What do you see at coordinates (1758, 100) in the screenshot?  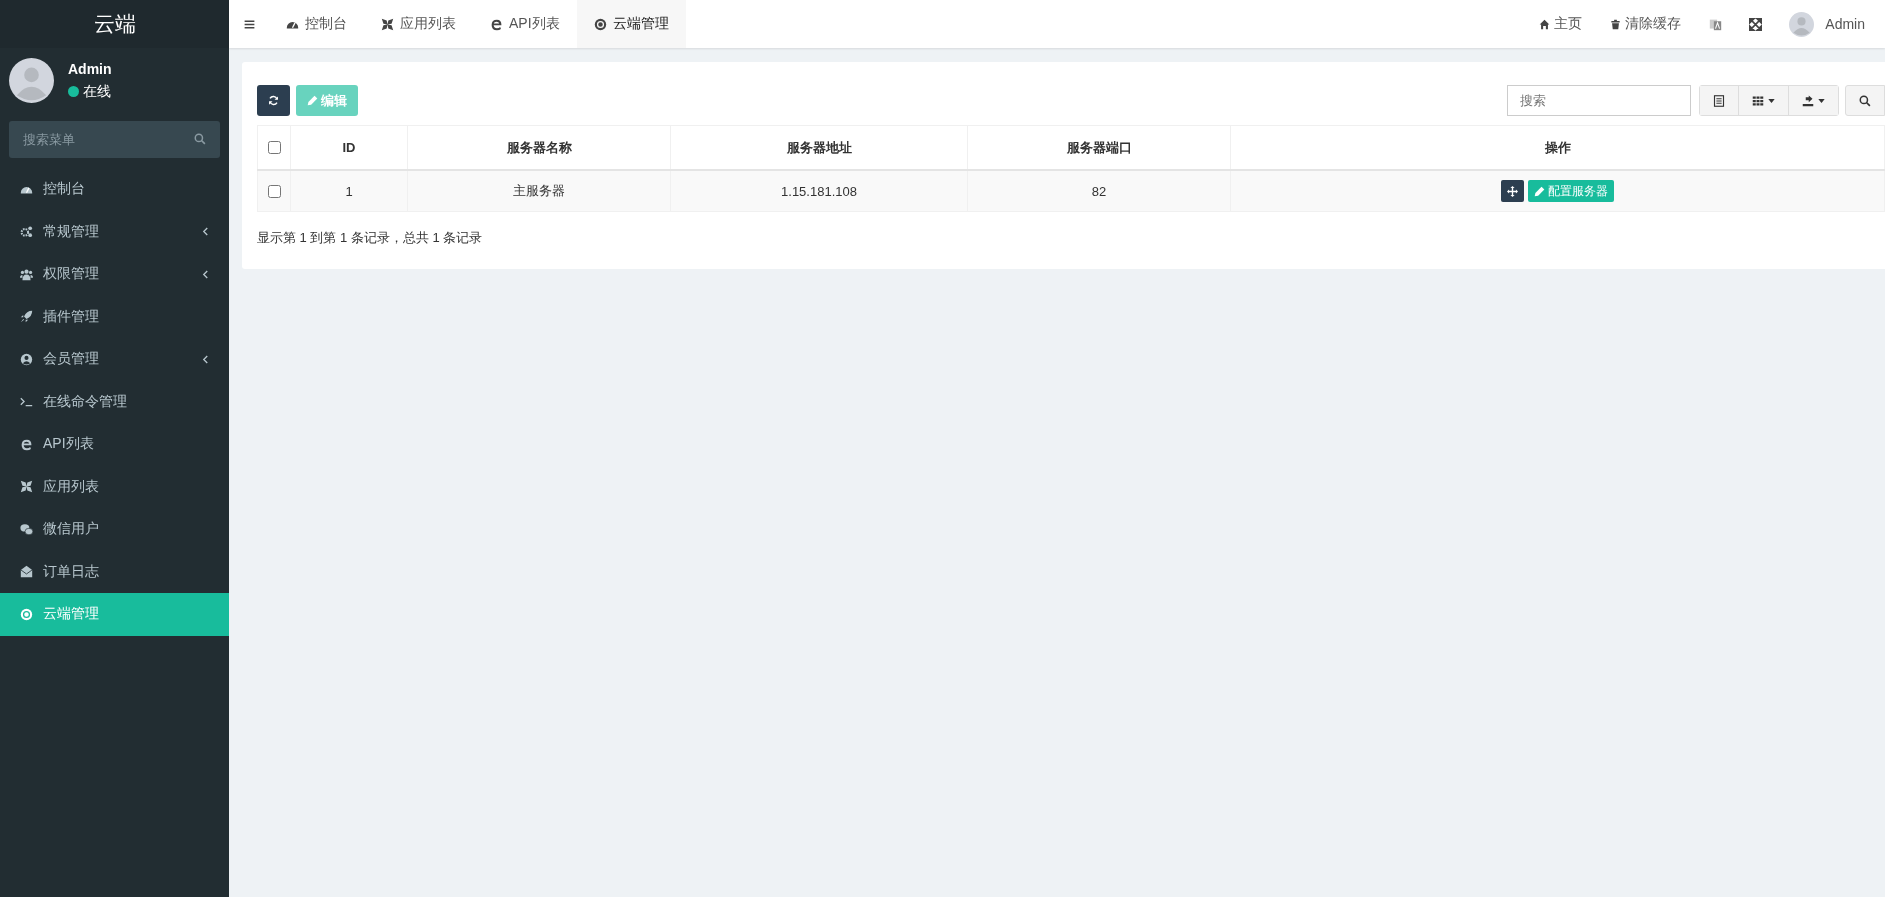 I see `grid-icon` at bounding box center [1758, 100].